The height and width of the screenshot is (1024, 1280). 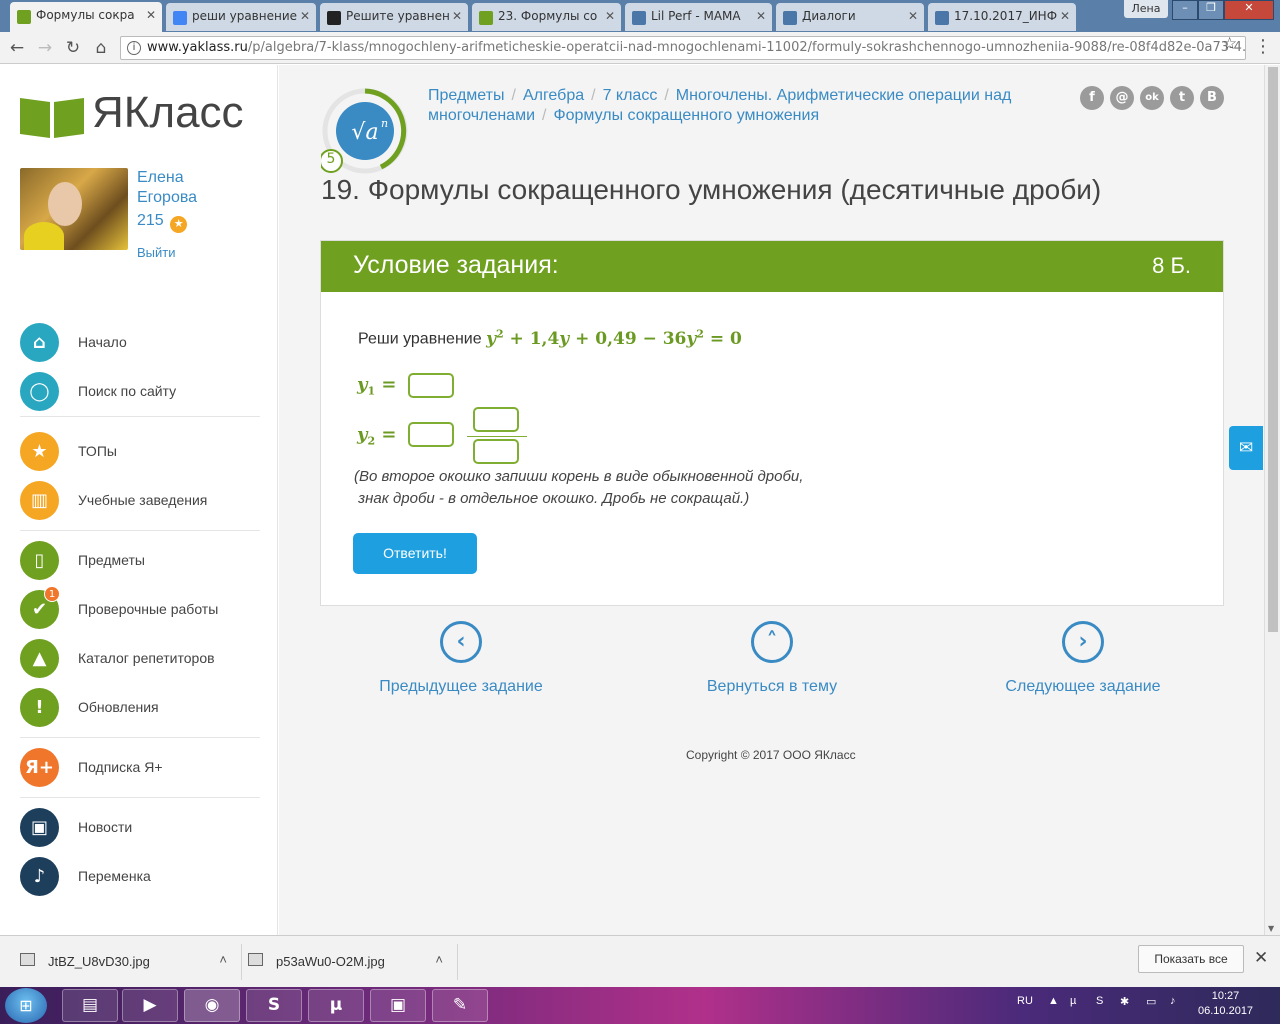 What do you see at coordinates (73, 48) in the screenshot?
I see `reload-icon: ↻` at bounding box center [73, 48].